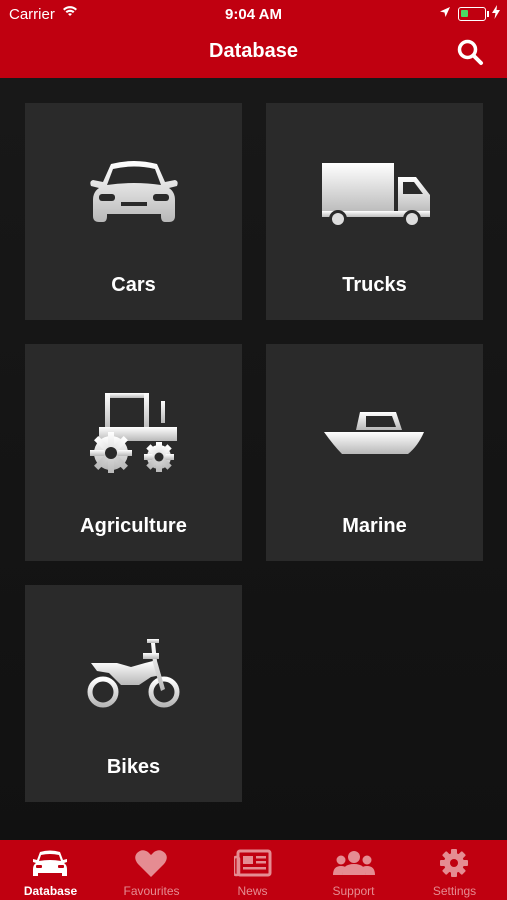  What do you see at coordinates (353, 891) in the screenshot?
I see `tab-label: Support` at bounding box center [353, 891].